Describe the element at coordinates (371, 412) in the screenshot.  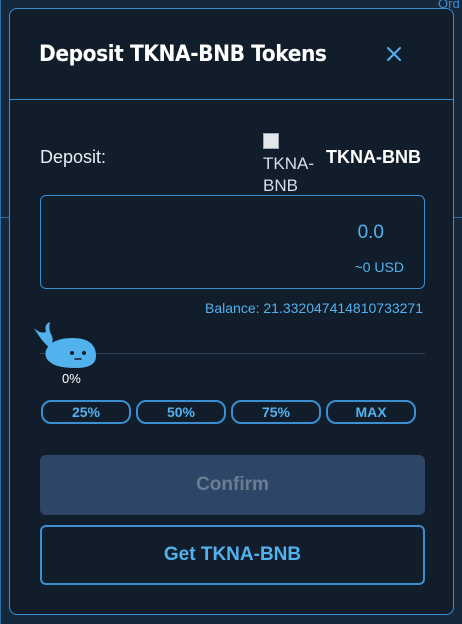
I see `percent-max-button: MAX` at that location.